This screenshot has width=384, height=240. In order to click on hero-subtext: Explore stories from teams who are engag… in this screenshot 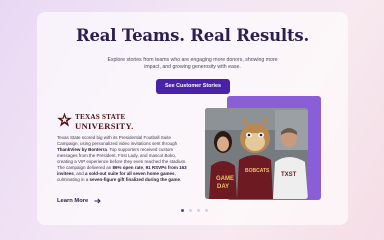, I will do `click(192, 64)`.